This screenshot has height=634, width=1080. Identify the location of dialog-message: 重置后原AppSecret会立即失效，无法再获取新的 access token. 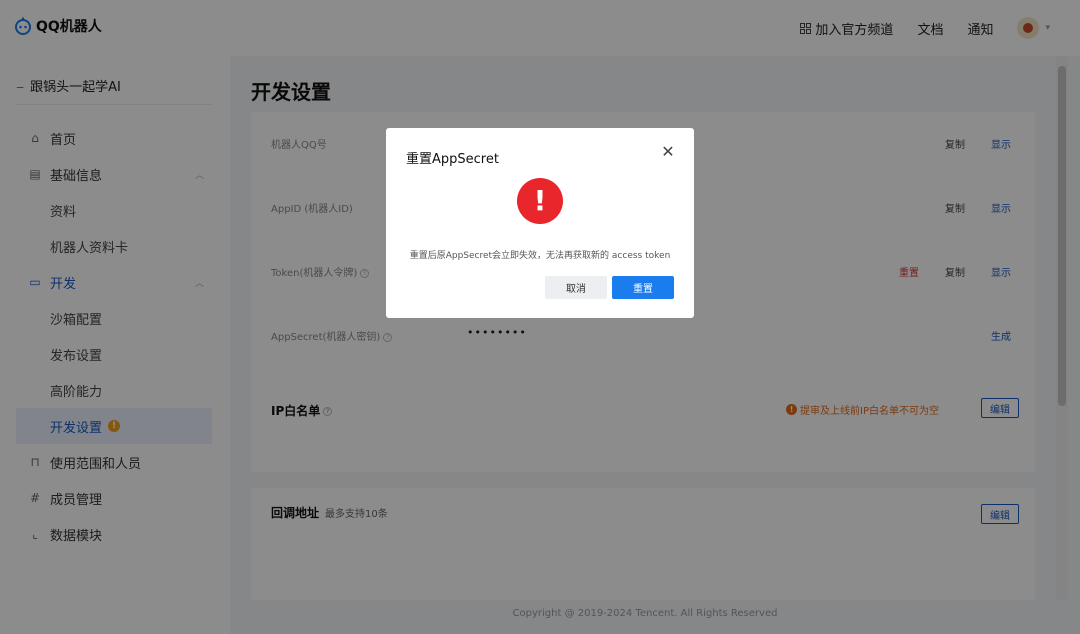
(540, 256).